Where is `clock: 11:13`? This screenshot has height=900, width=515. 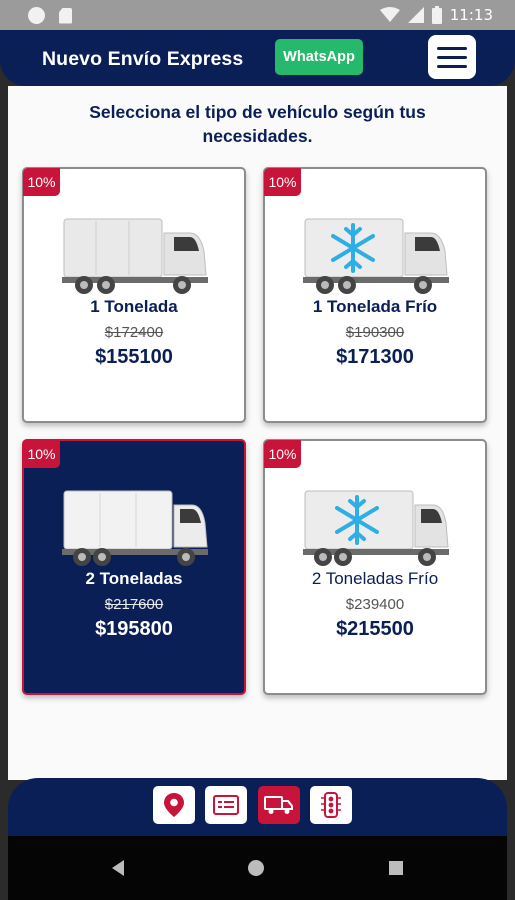 clock: 11:13 is located at coordinates (471, 15).